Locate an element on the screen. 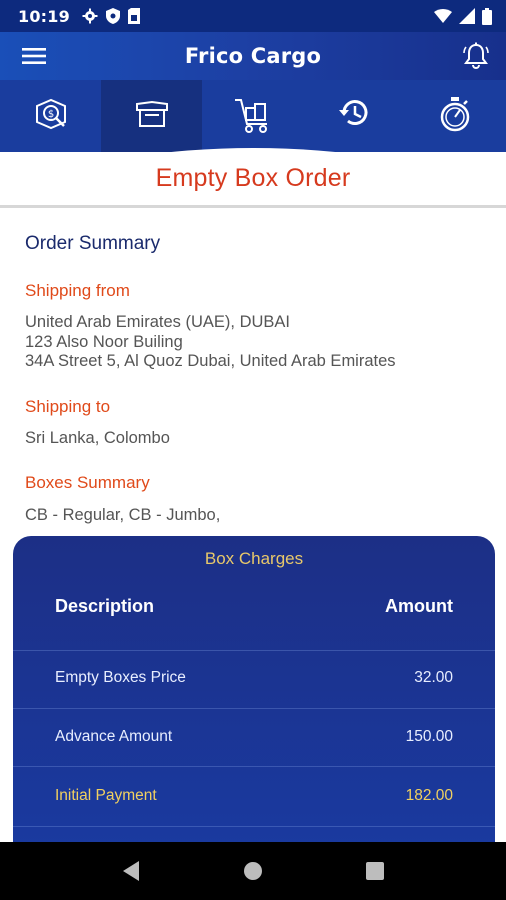 This screenshot has width=506, height=900. sim-card-icon is located at coordinates (133, 16).